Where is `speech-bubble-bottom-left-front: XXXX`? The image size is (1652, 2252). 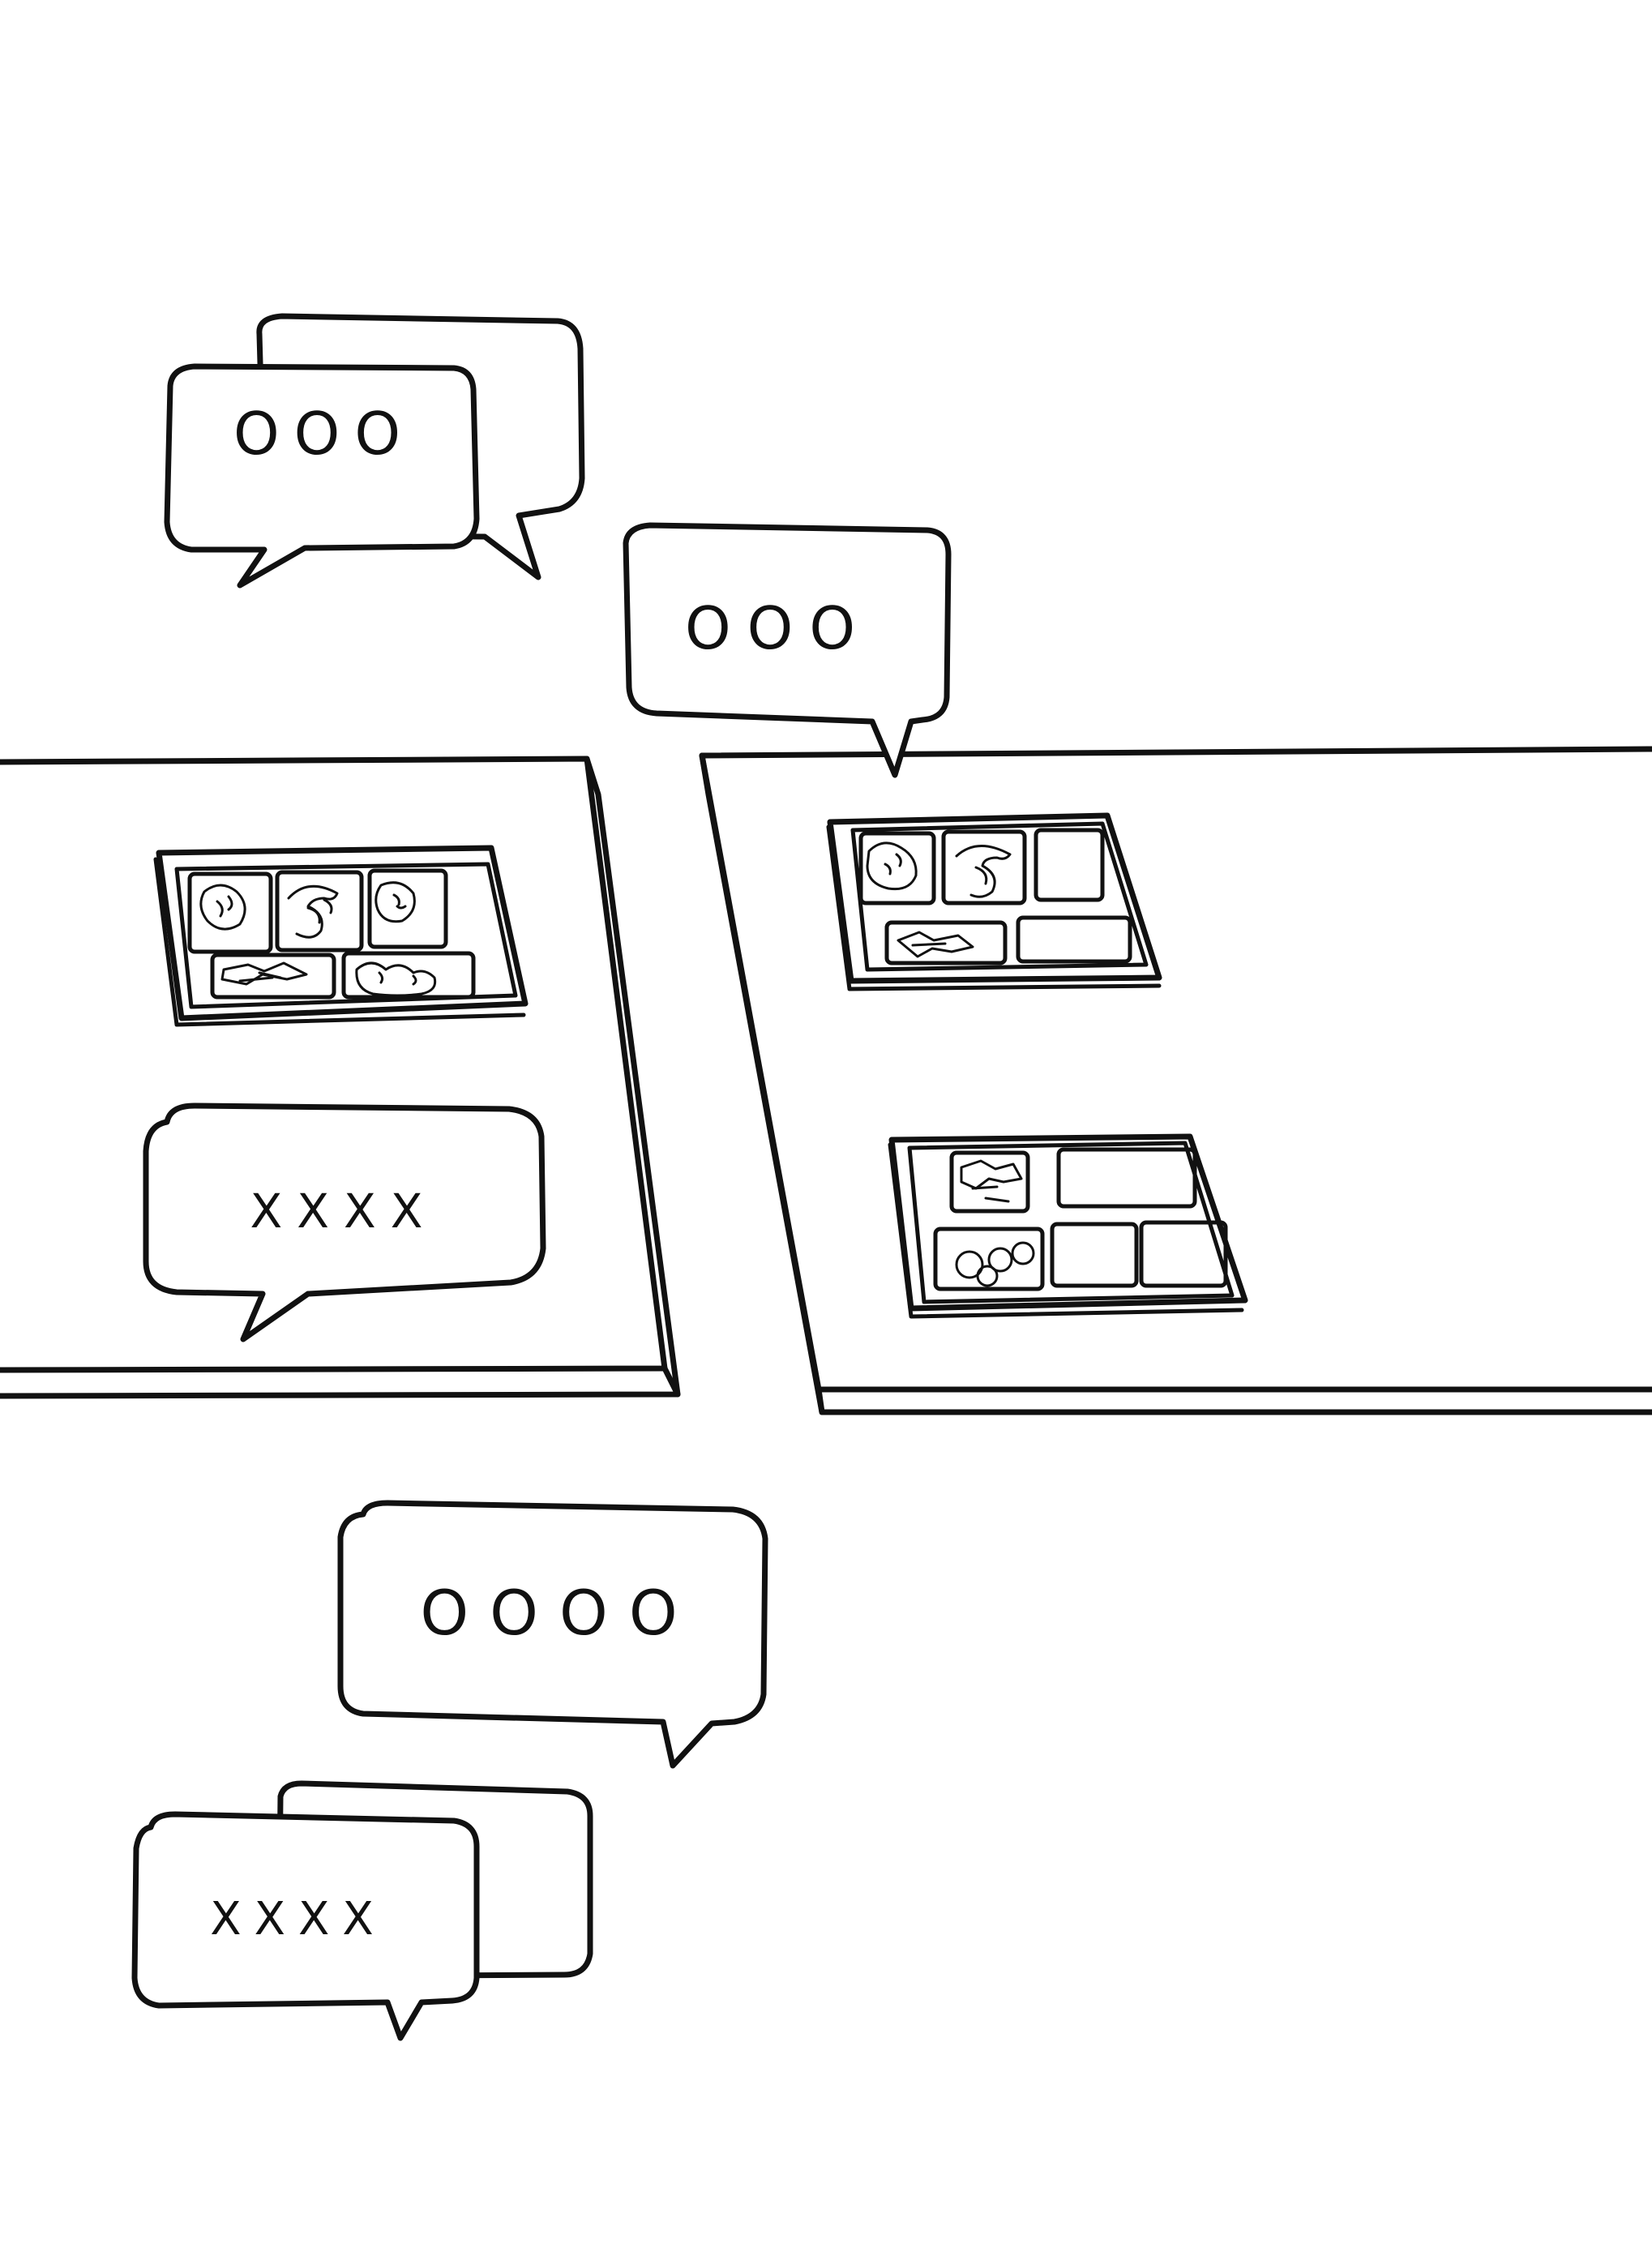 speech-bubble-bottom-left-front: XXXX is located at coordinates (306, 1926).